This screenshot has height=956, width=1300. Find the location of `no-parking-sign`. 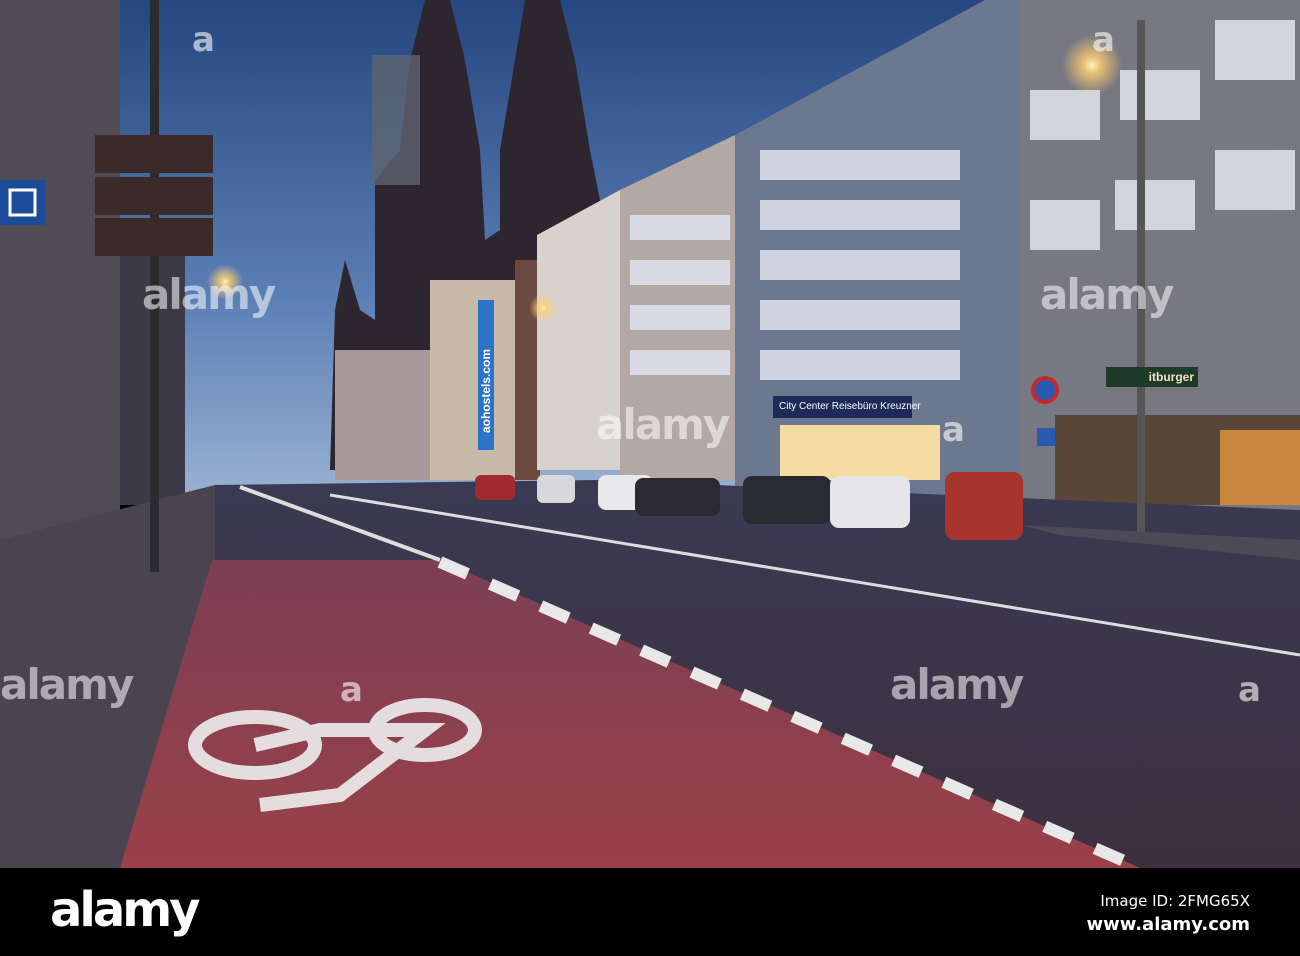

no-parking-sign is located at coordinates (1045, 390).